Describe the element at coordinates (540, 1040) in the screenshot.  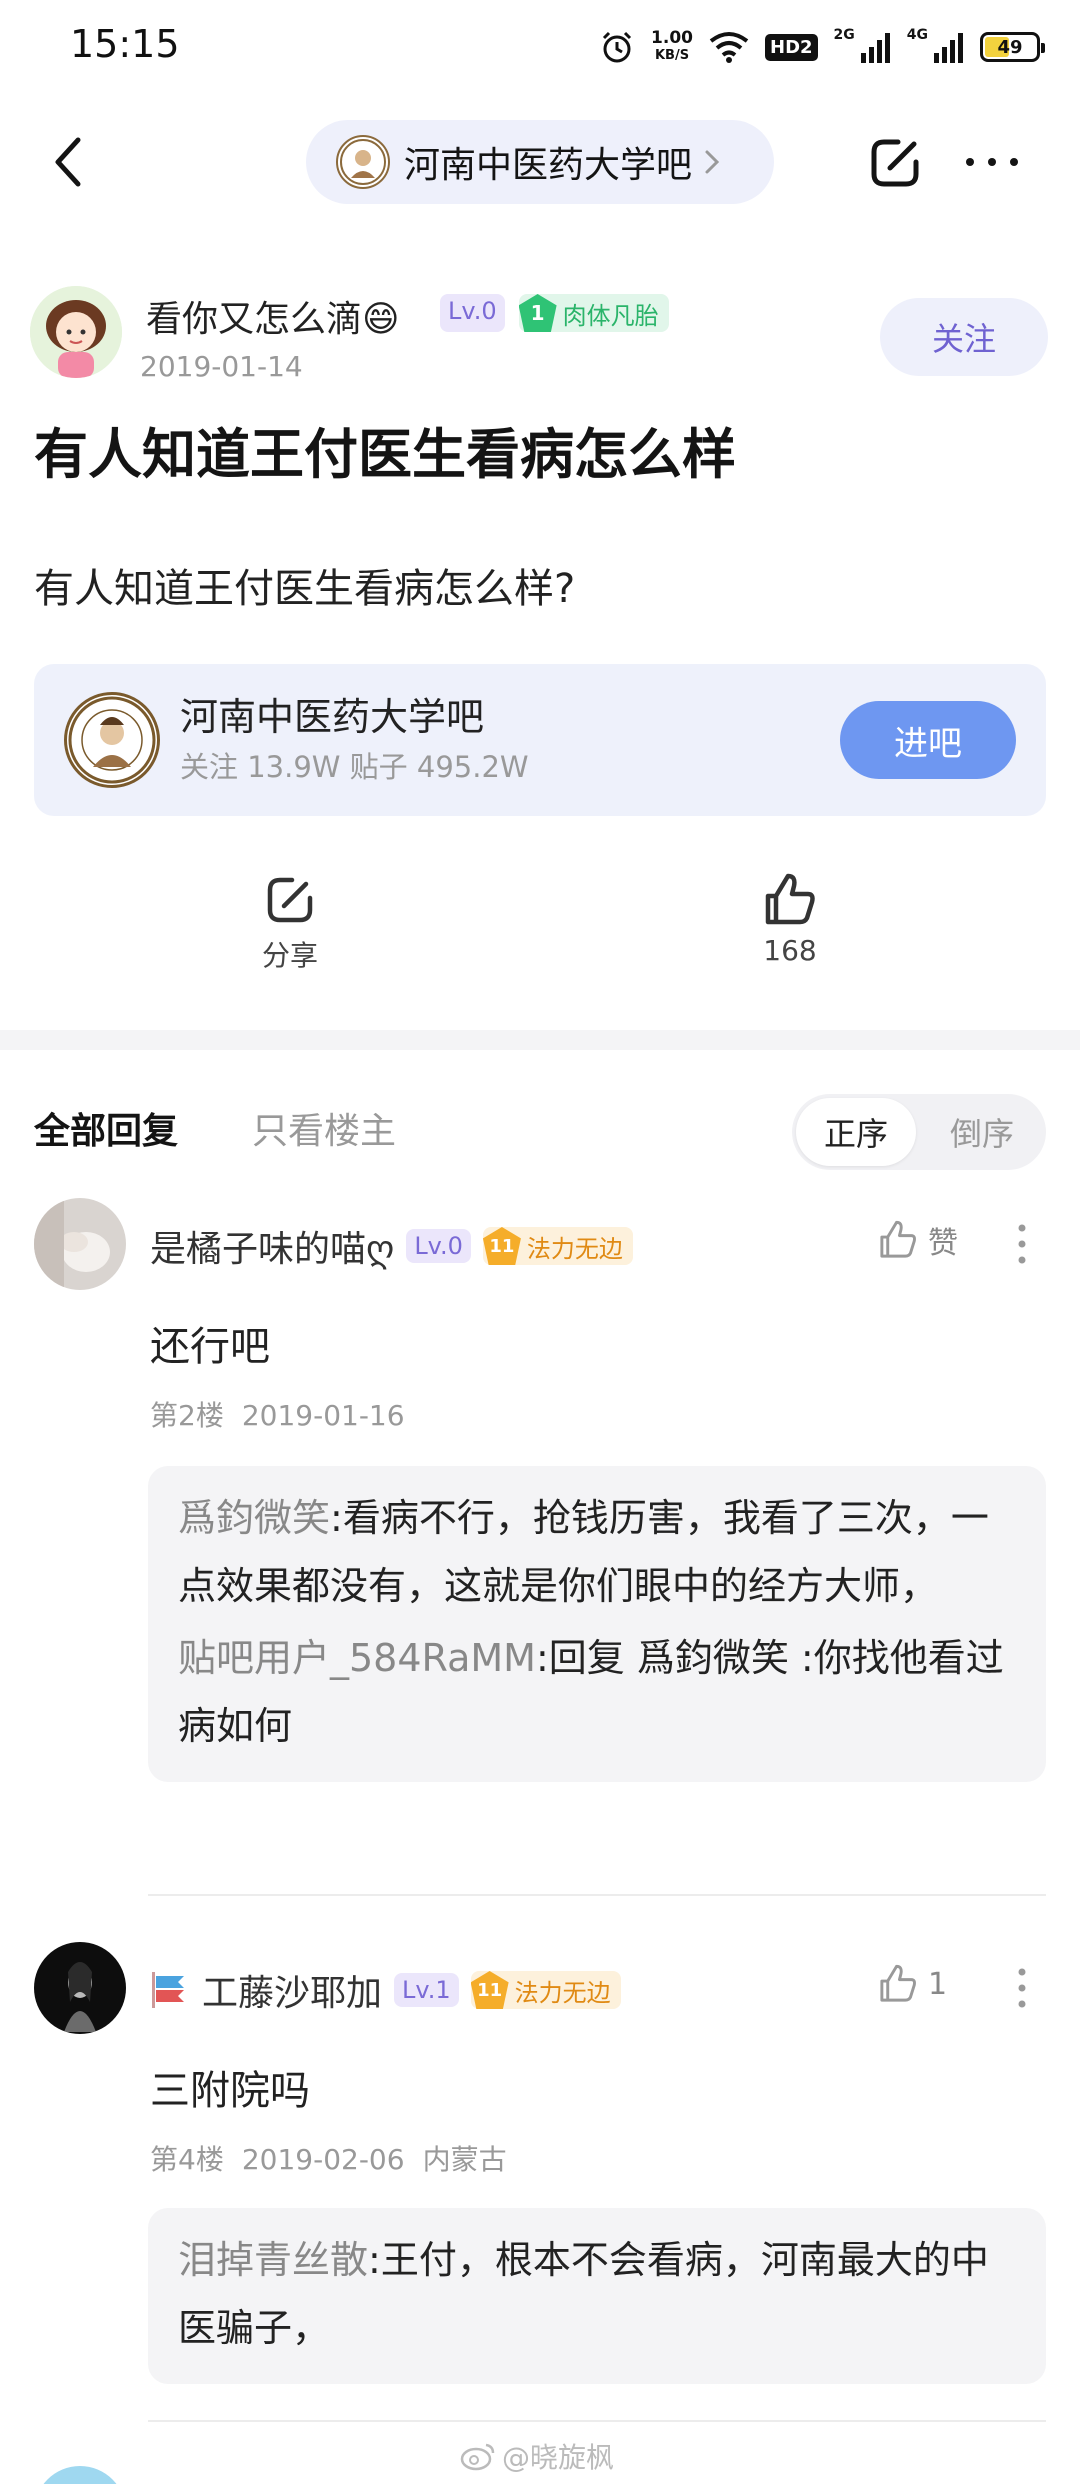
I see `section-divider` at that location.